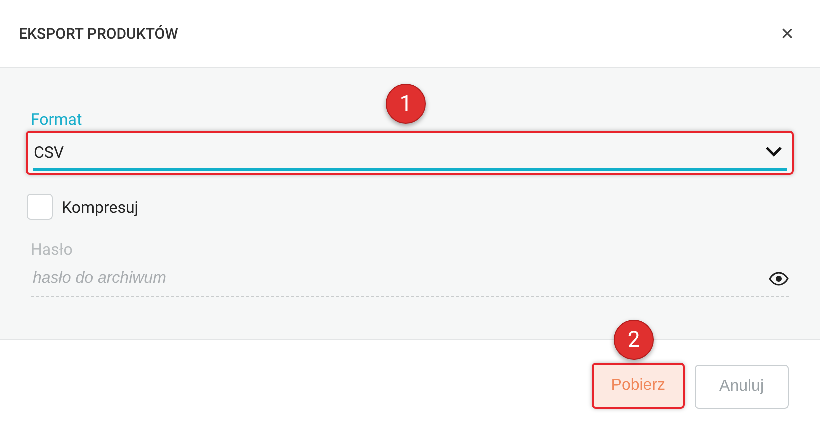 The width and height of the screenshot is (820, 429). I want to click on field-label: Hasło, so click(52, 249).